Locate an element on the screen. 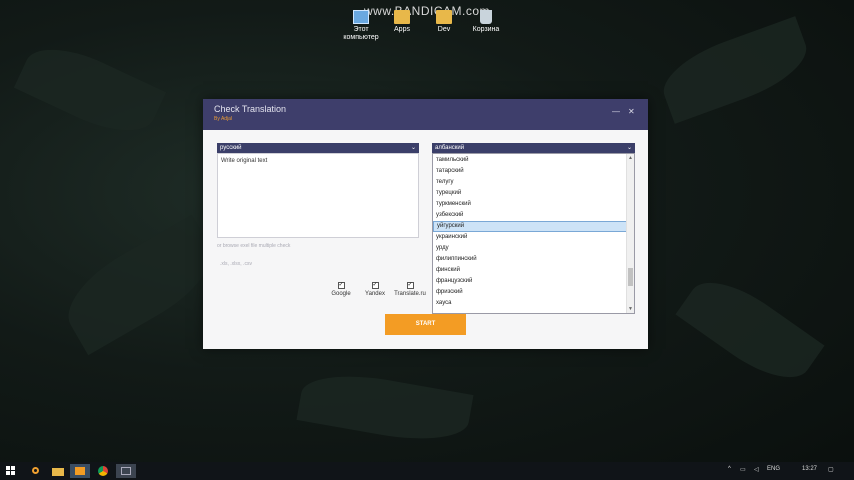  desktop-icon-label: Корзина is located at coordinates (486, 29).